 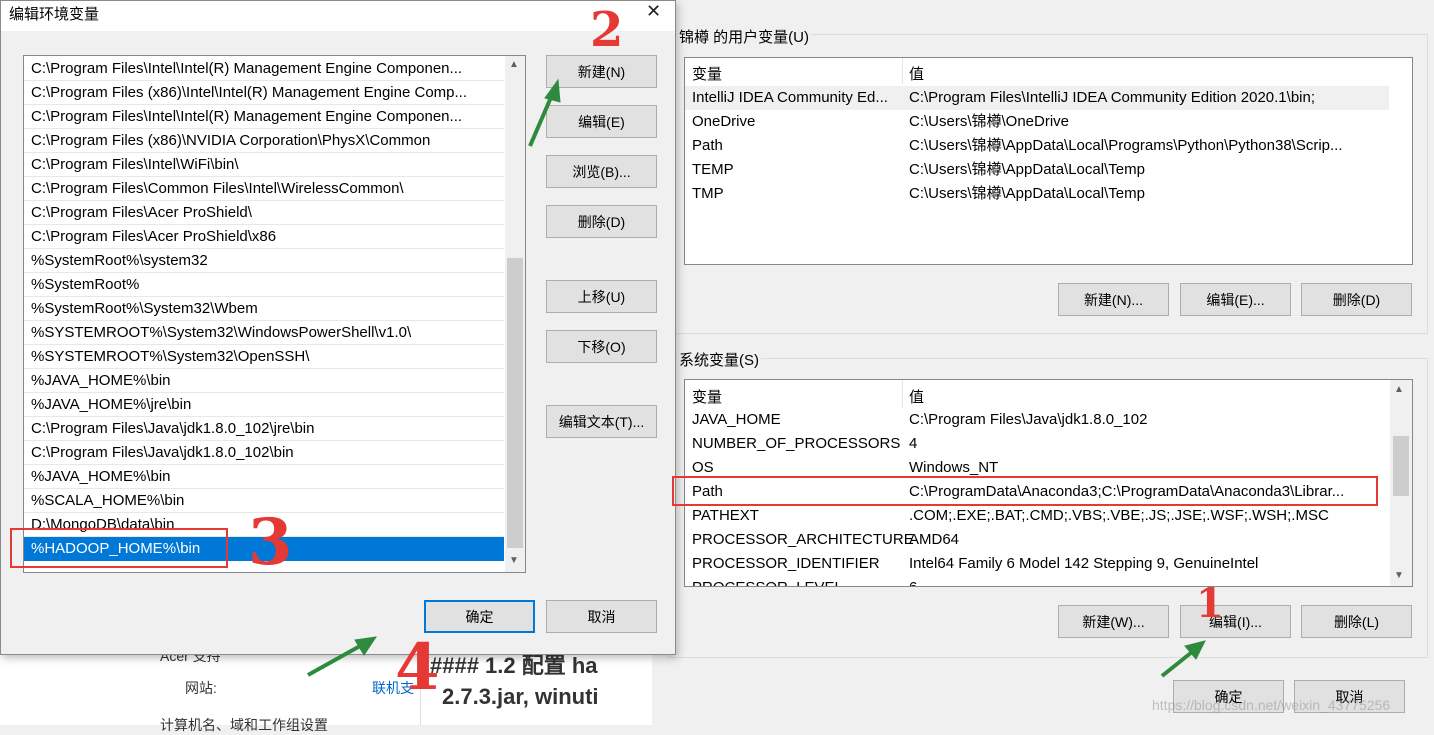 I want to click on sys-delete-button: 删除(L), so click(x=1356, y=621).